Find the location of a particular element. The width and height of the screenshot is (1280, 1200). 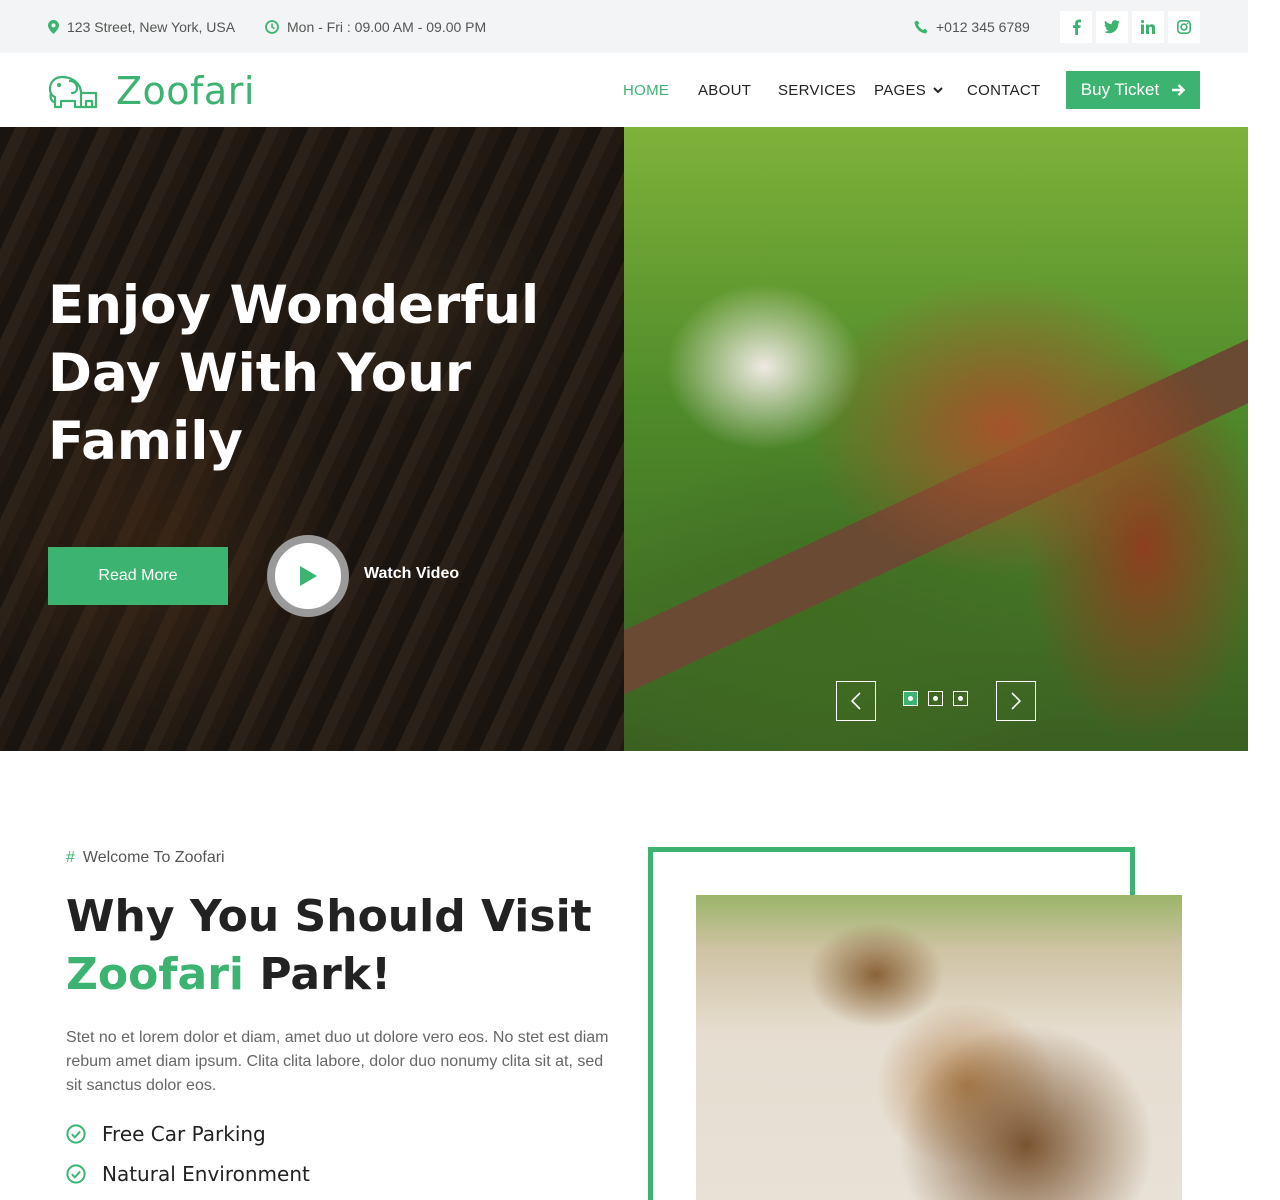

phone-icon is located at coordinates (921, 26).